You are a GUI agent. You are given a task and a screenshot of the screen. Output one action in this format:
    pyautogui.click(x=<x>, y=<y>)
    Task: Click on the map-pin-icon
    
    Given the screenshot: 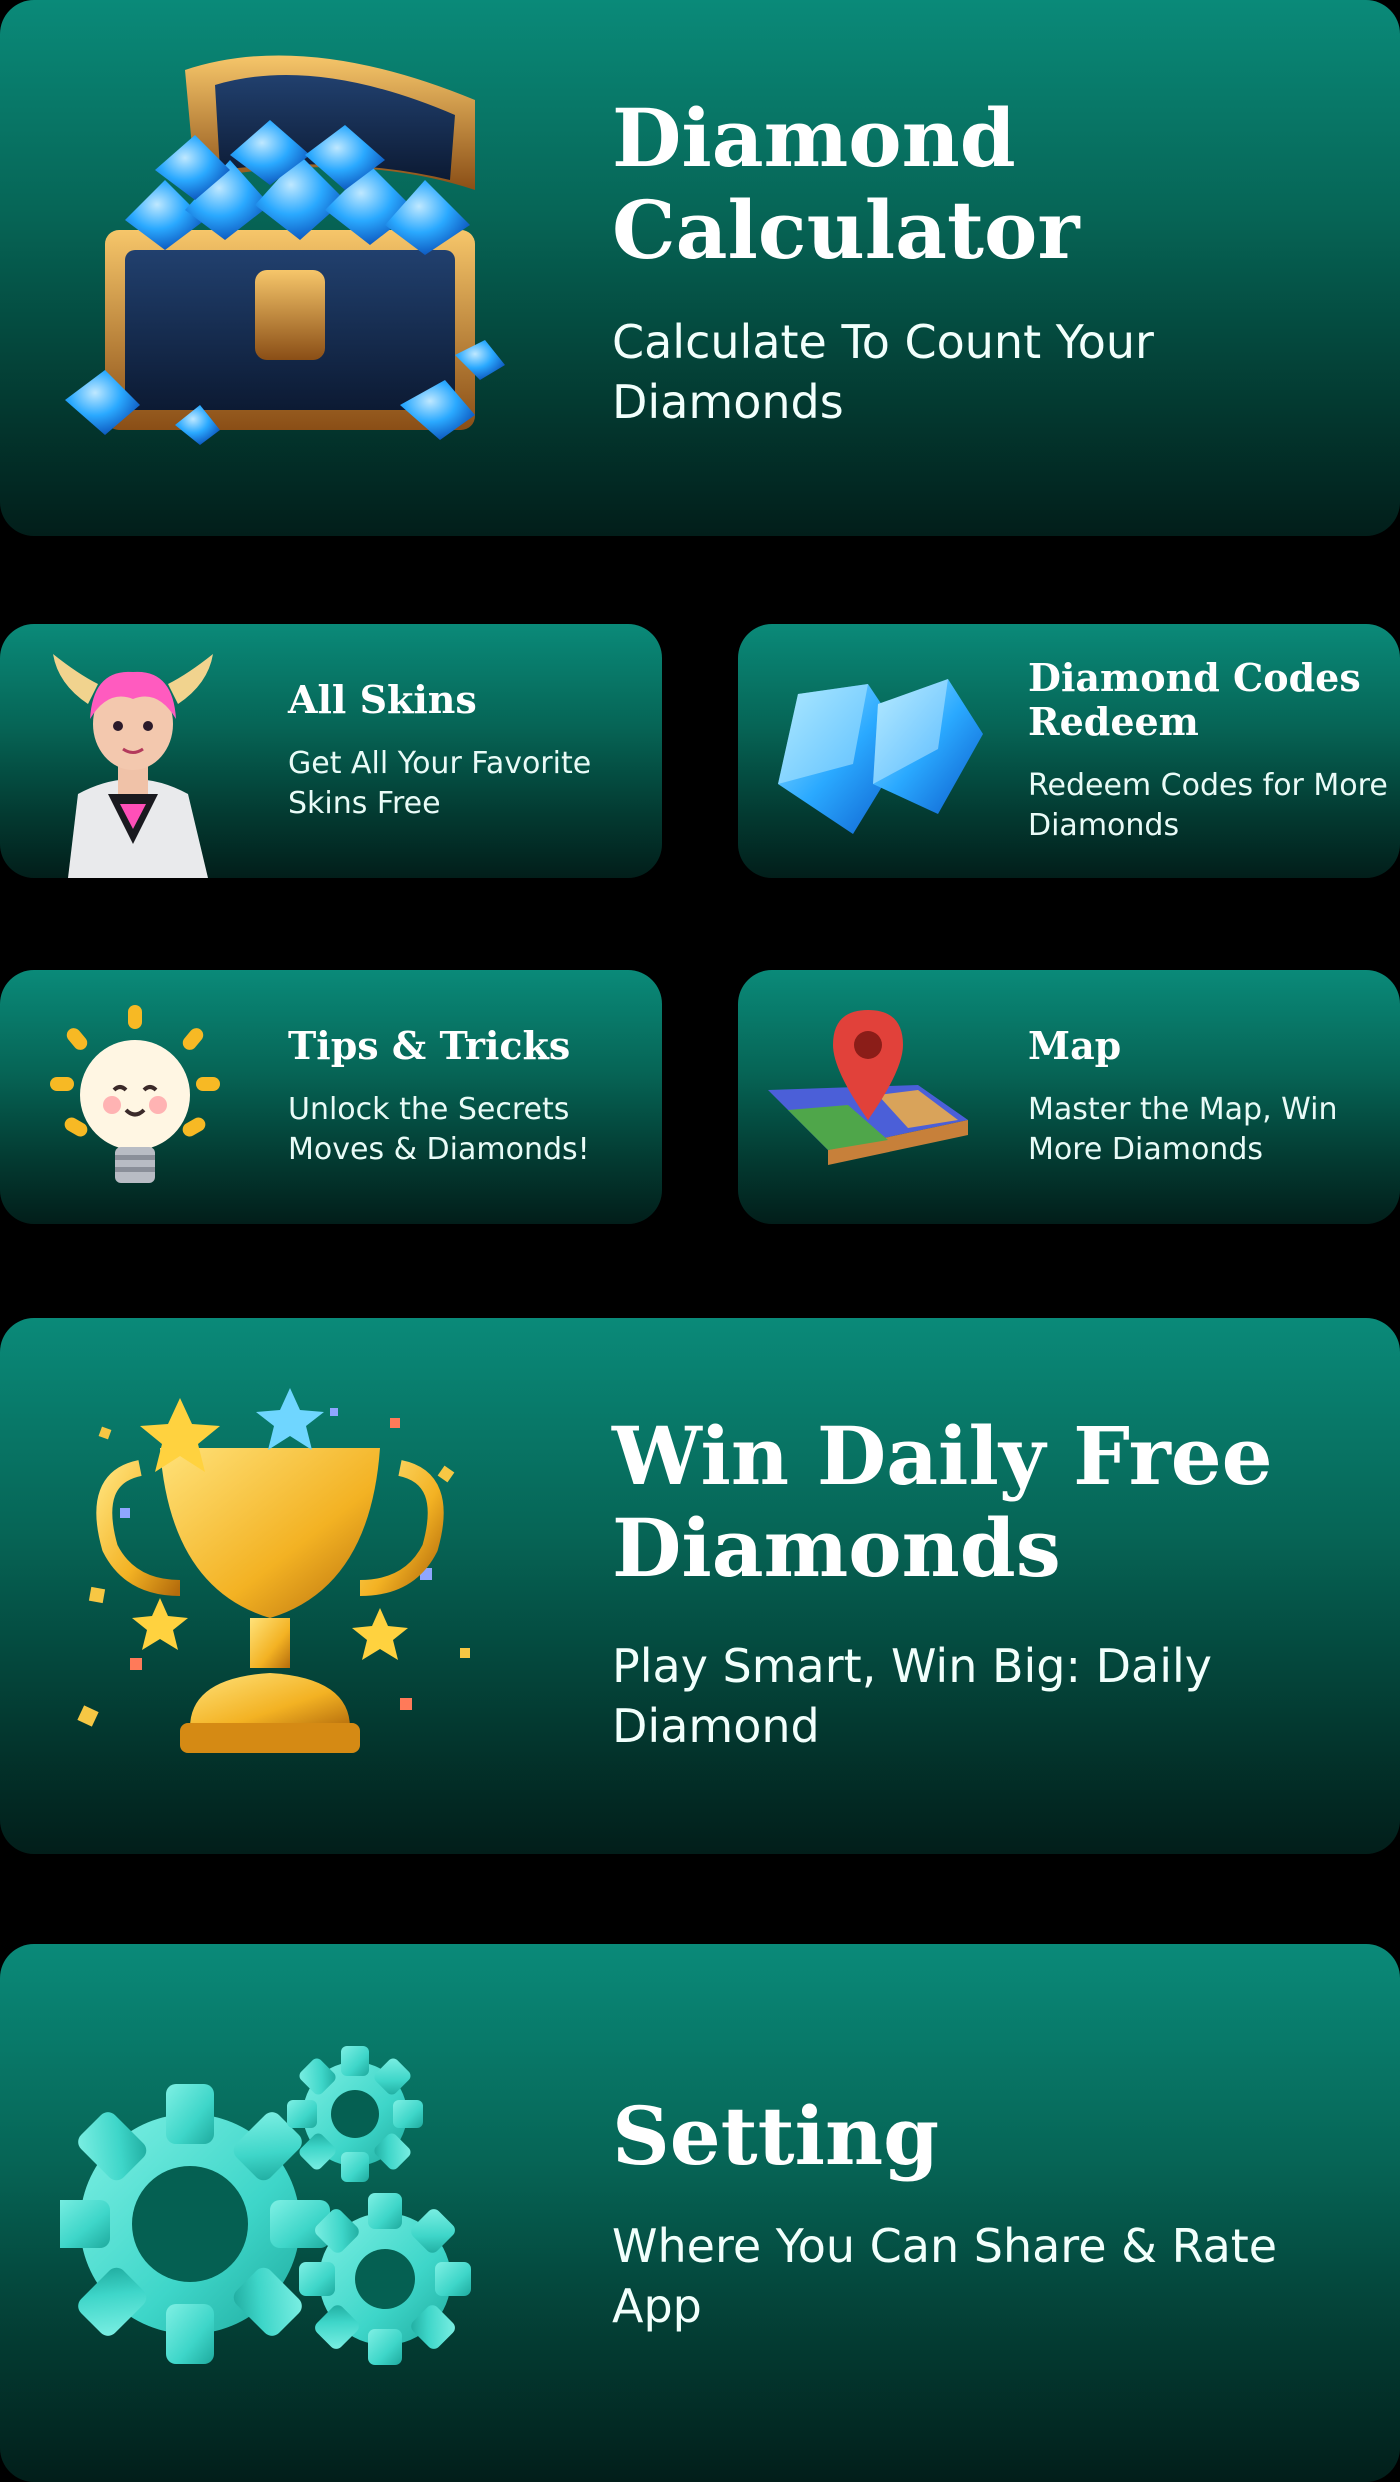 What is the action you would take?
    pyautogui.click(x=868, y=1100)
    